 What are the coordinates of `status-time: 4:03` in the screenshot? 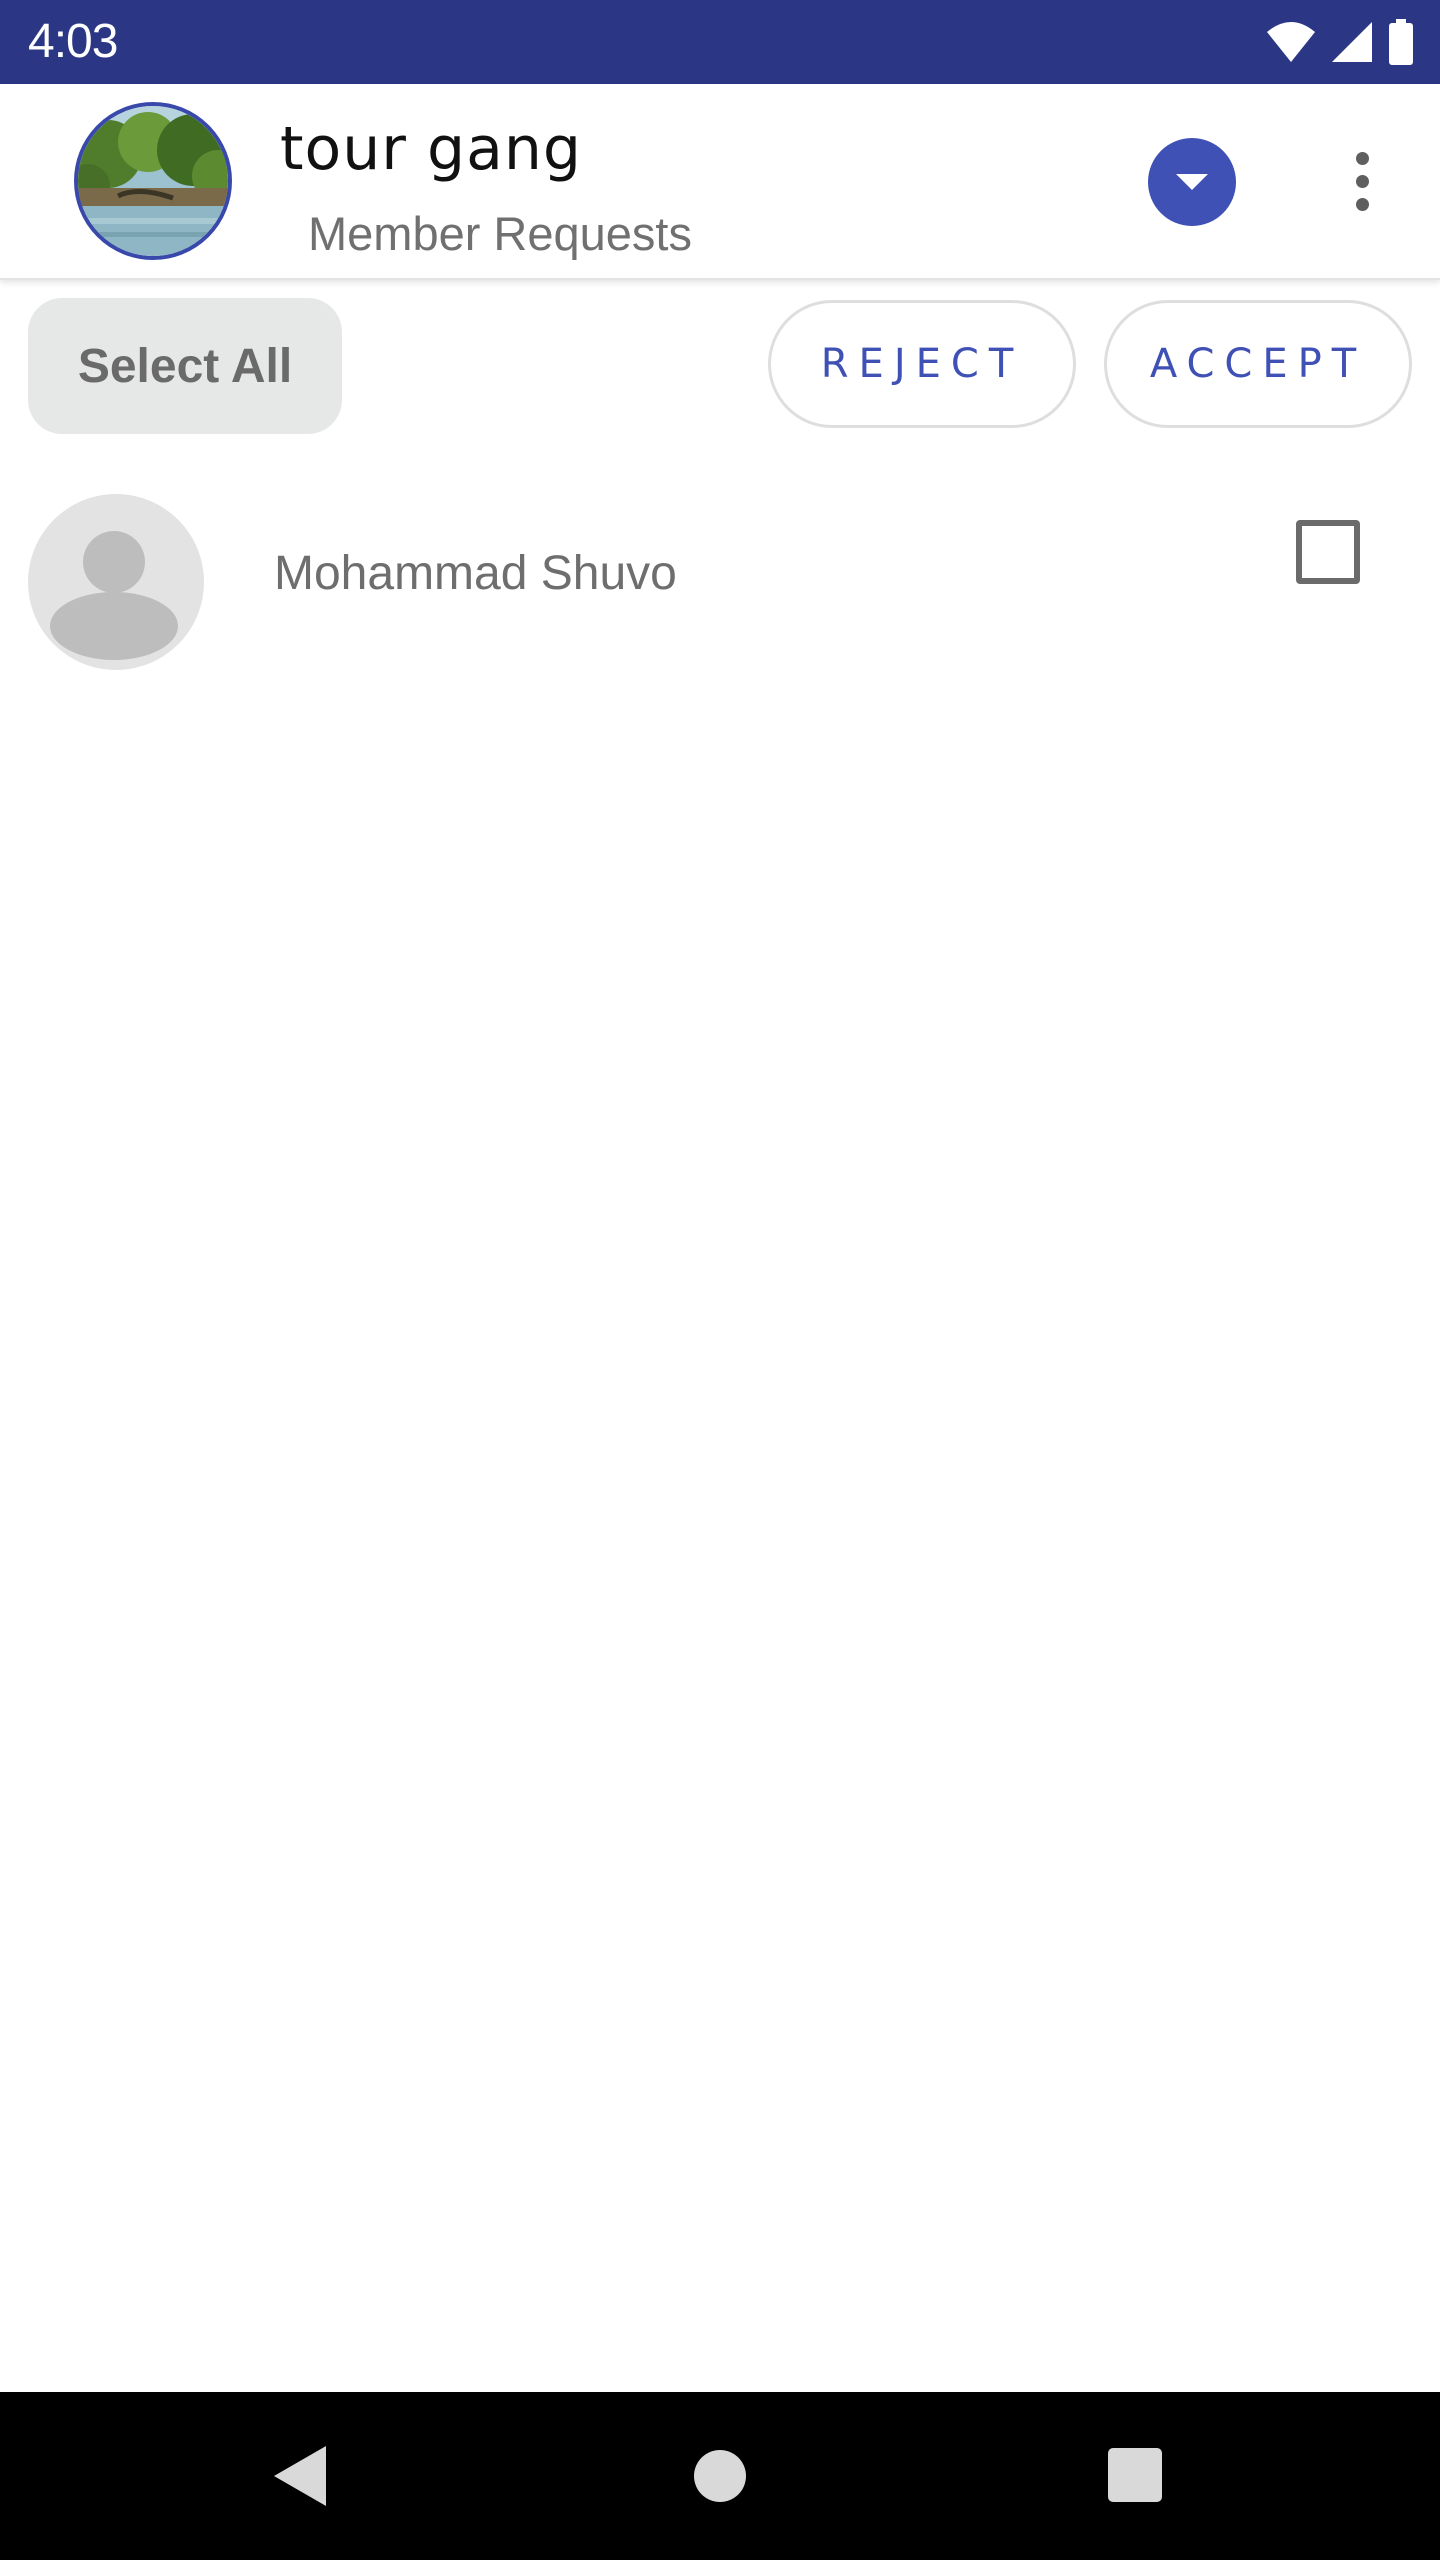 It's located at (73, 41).